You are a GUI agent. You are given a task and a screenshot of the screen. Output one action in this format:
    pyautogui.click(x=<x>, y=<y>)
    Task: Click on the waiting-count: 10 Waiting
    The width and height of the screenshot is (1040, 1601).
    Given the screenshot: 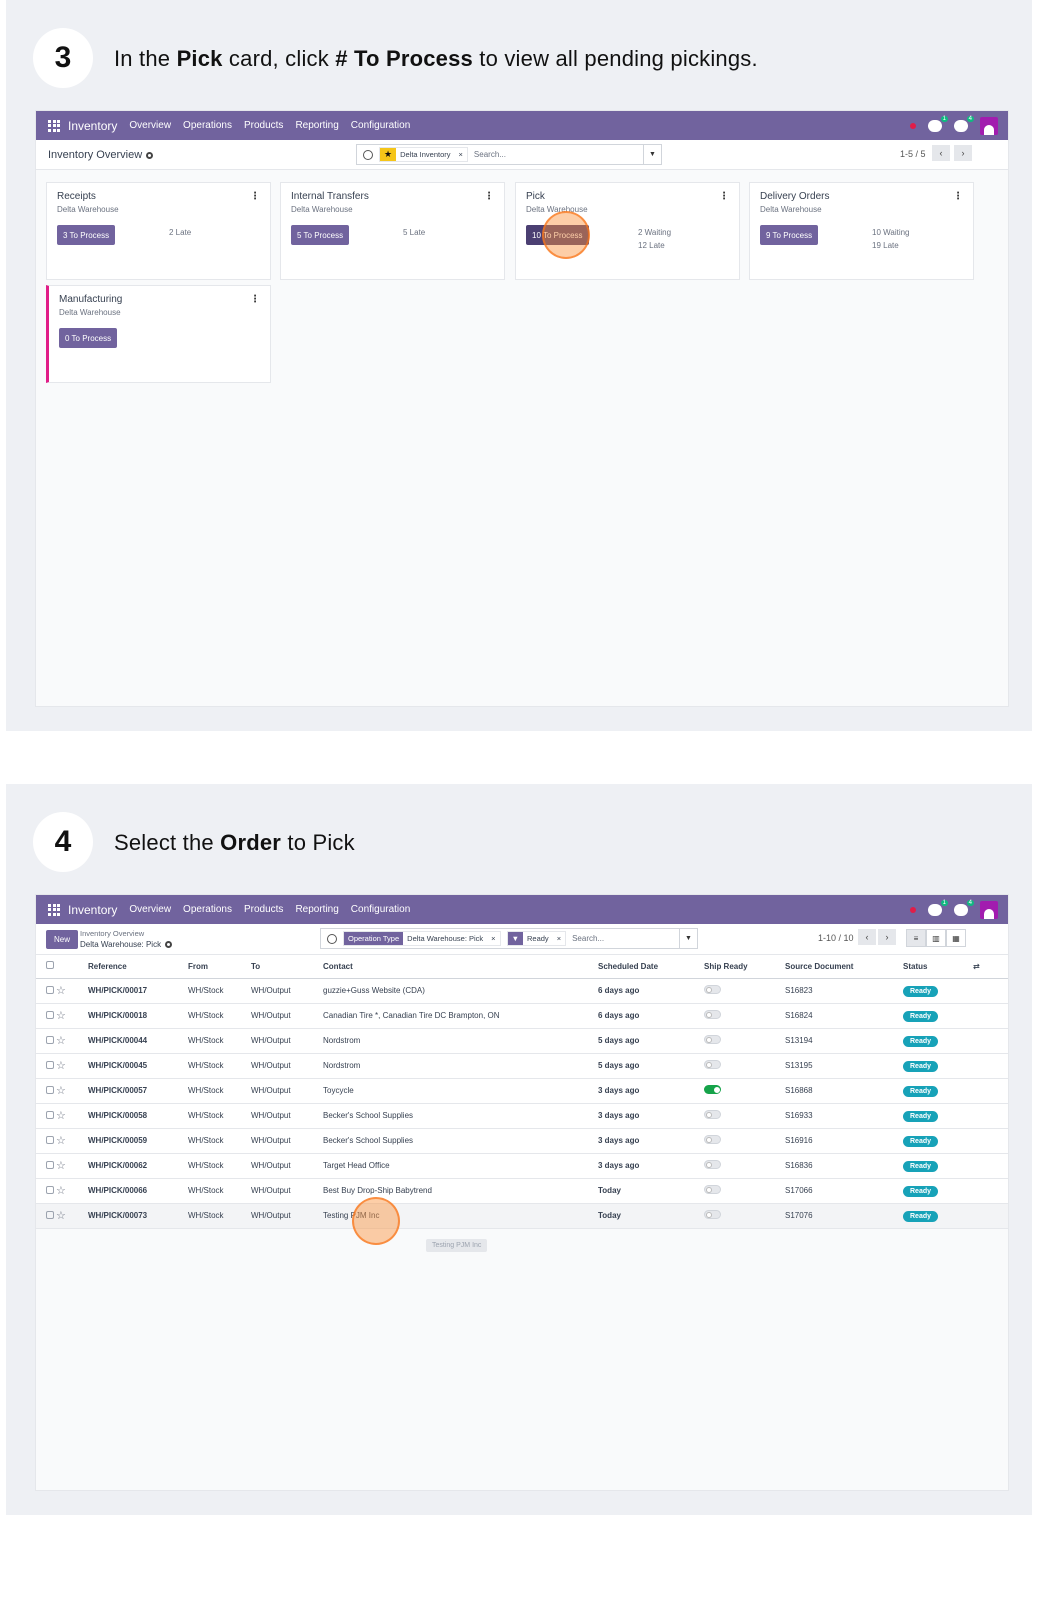 What is the action you would take?
    pyautogui.click(x=891, y=232)
    